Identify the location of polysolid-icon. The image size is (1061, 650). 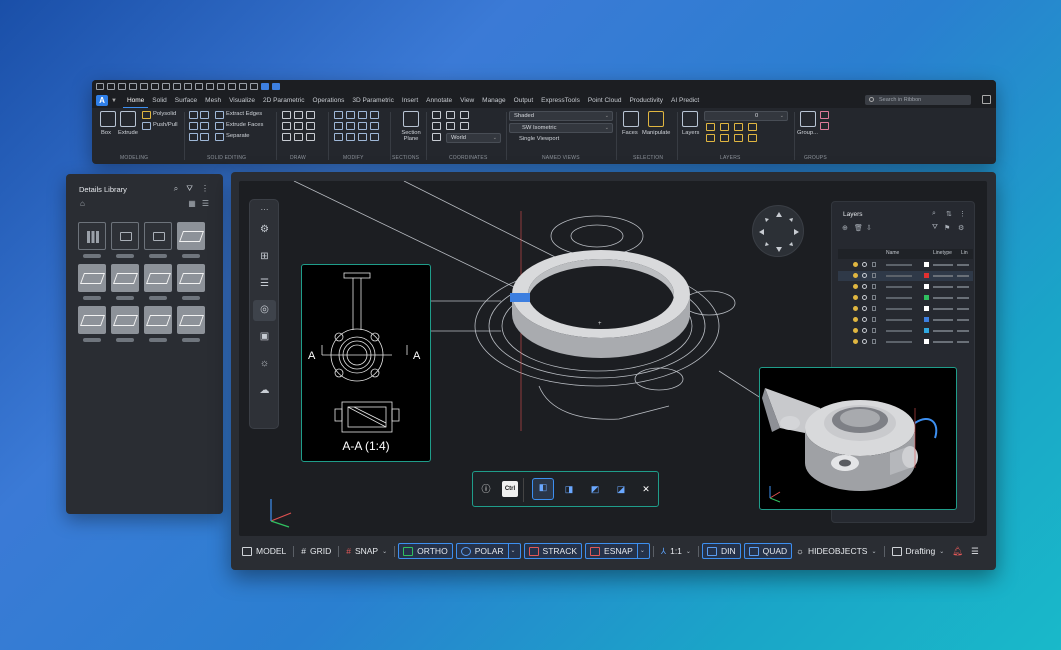
(146, 115).